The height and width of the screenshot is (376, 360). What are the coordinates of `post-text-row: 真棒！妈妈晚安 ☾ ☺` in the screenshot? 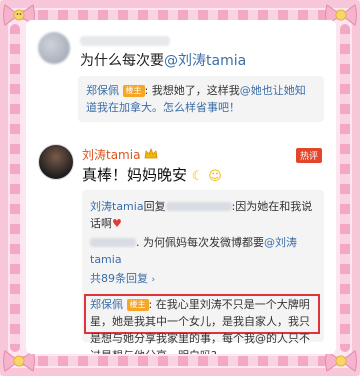 It's located at (152, 174).